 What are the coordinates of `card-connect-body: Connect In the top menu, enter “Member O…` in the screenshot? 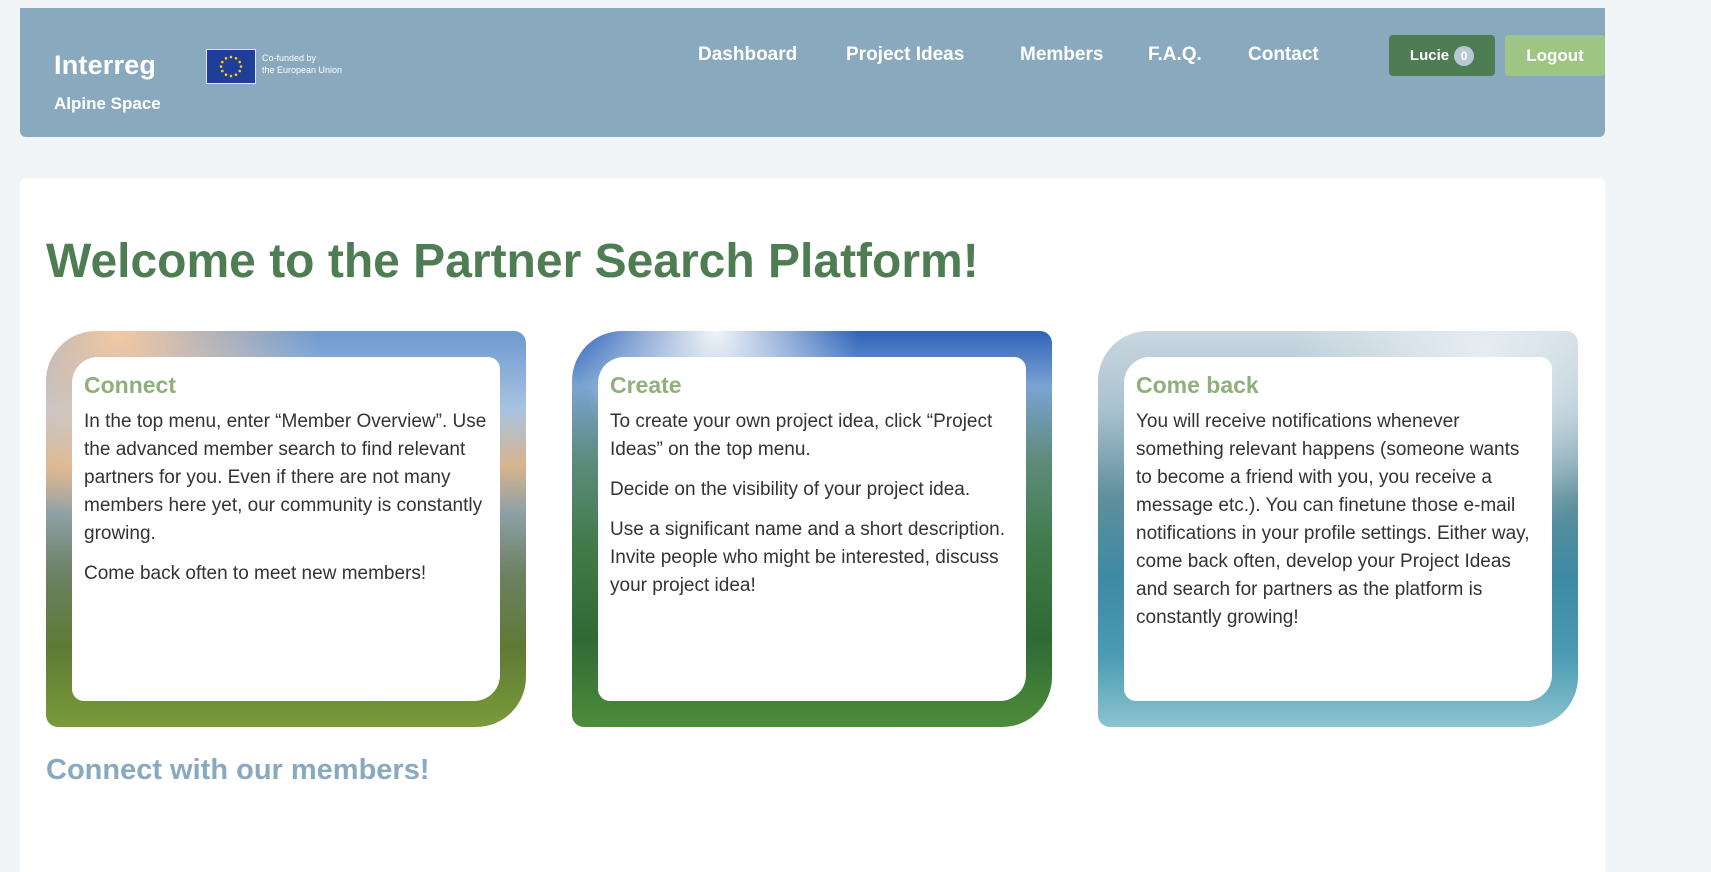 It's located at (286, 529).